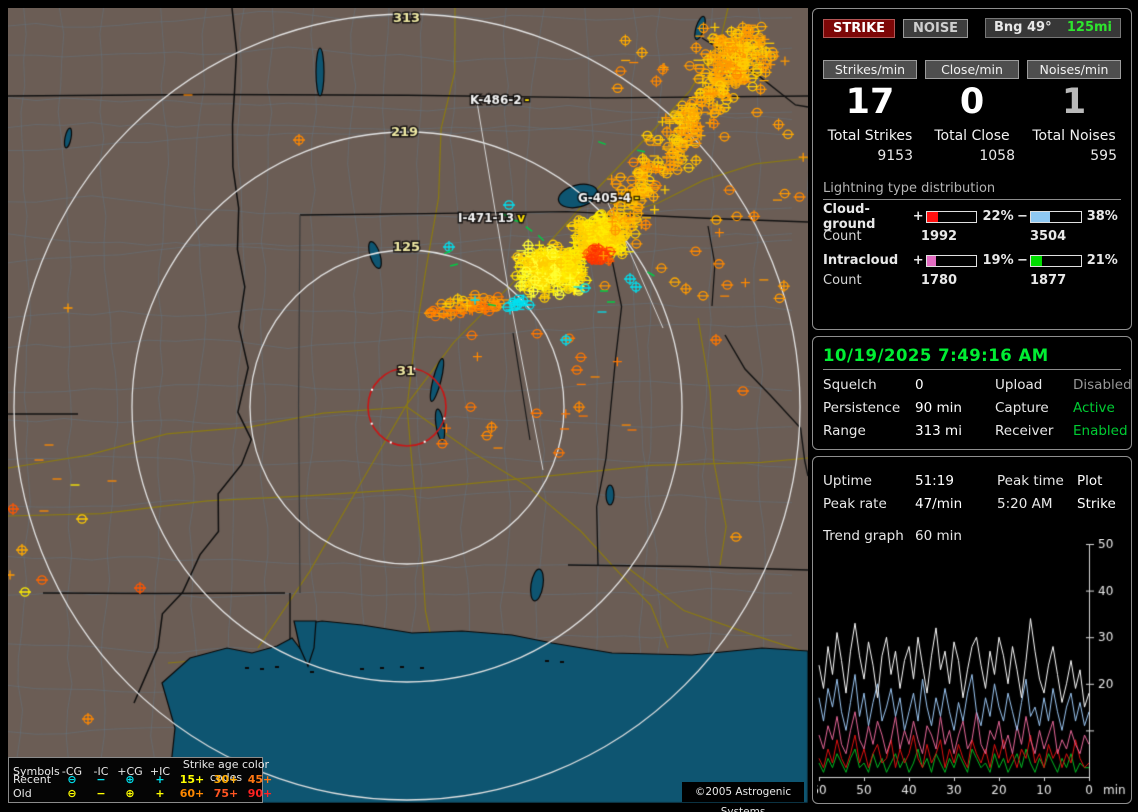 The image size is (1138, 812). I want to click on distribution-title: Lightning type distribution, so click(972, 190).